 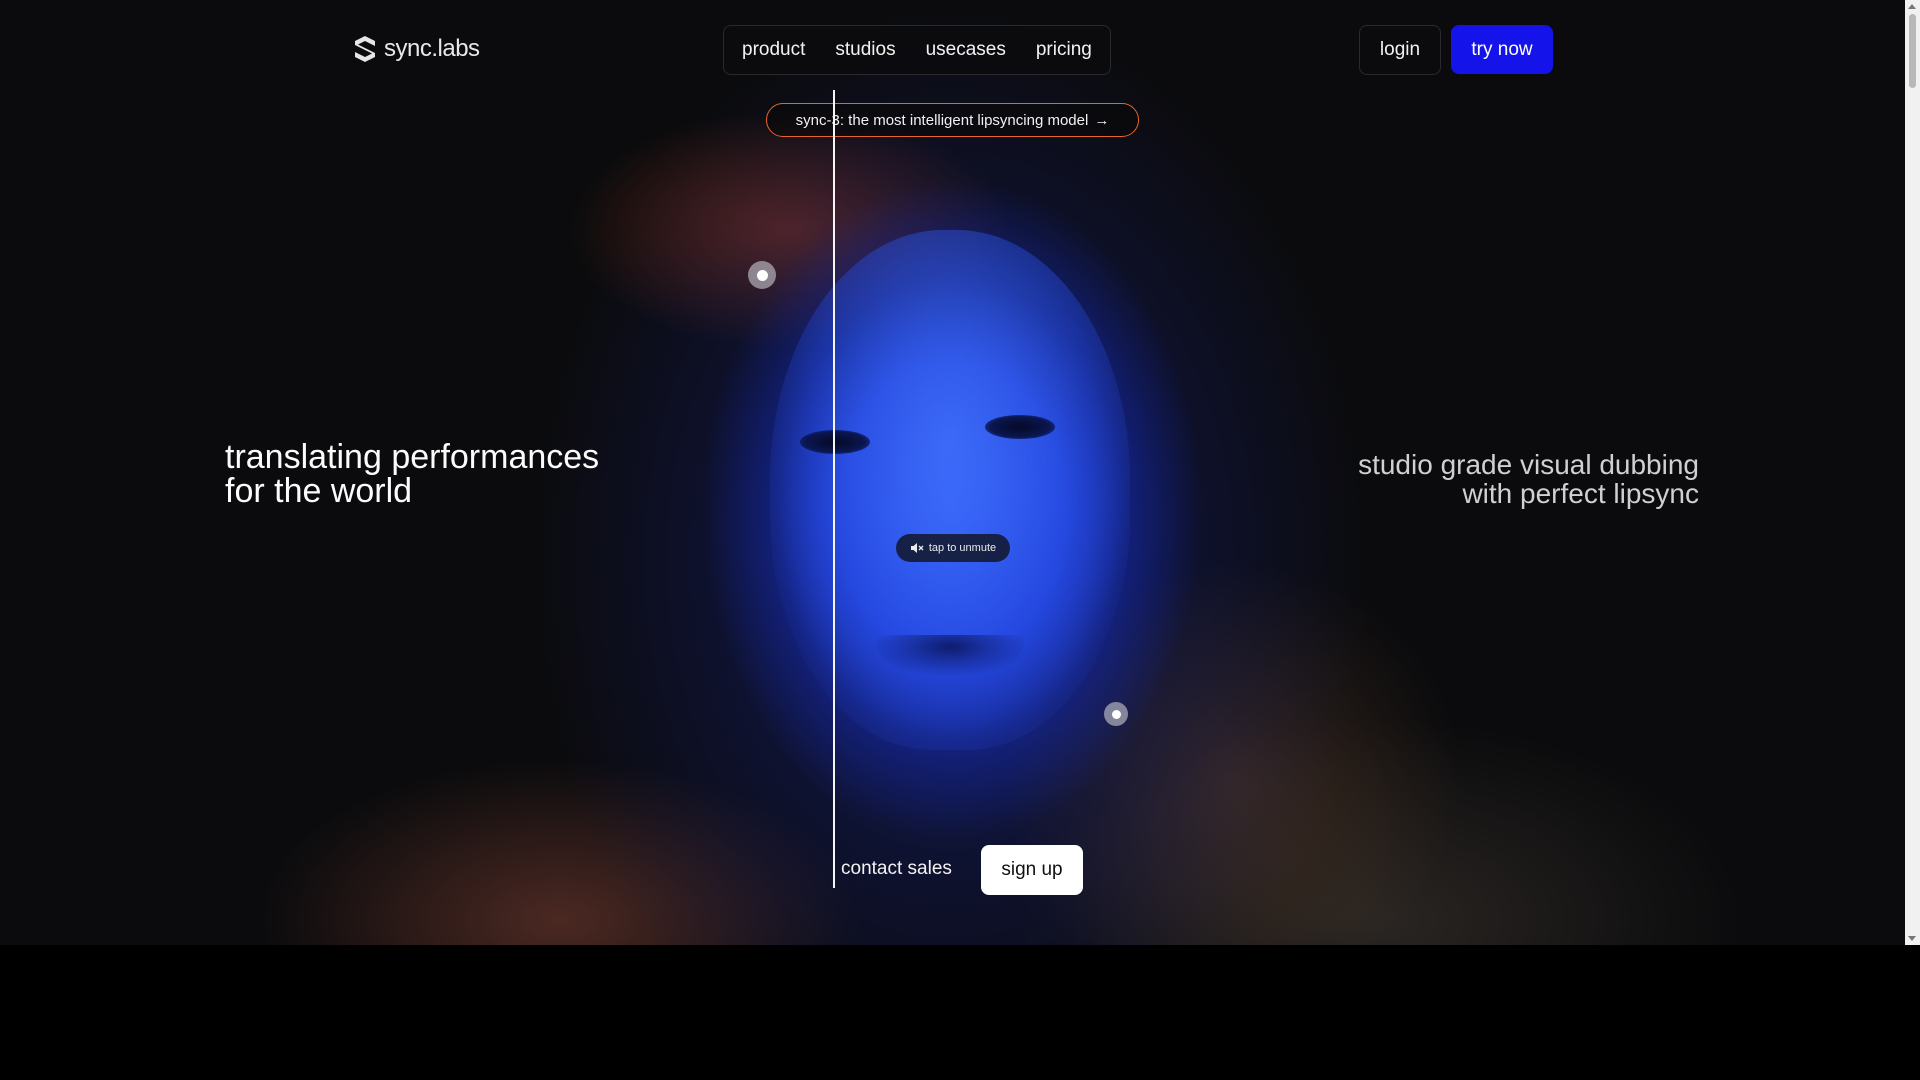 I want to click on page-scrollbar, so click(x=1912, y=472).